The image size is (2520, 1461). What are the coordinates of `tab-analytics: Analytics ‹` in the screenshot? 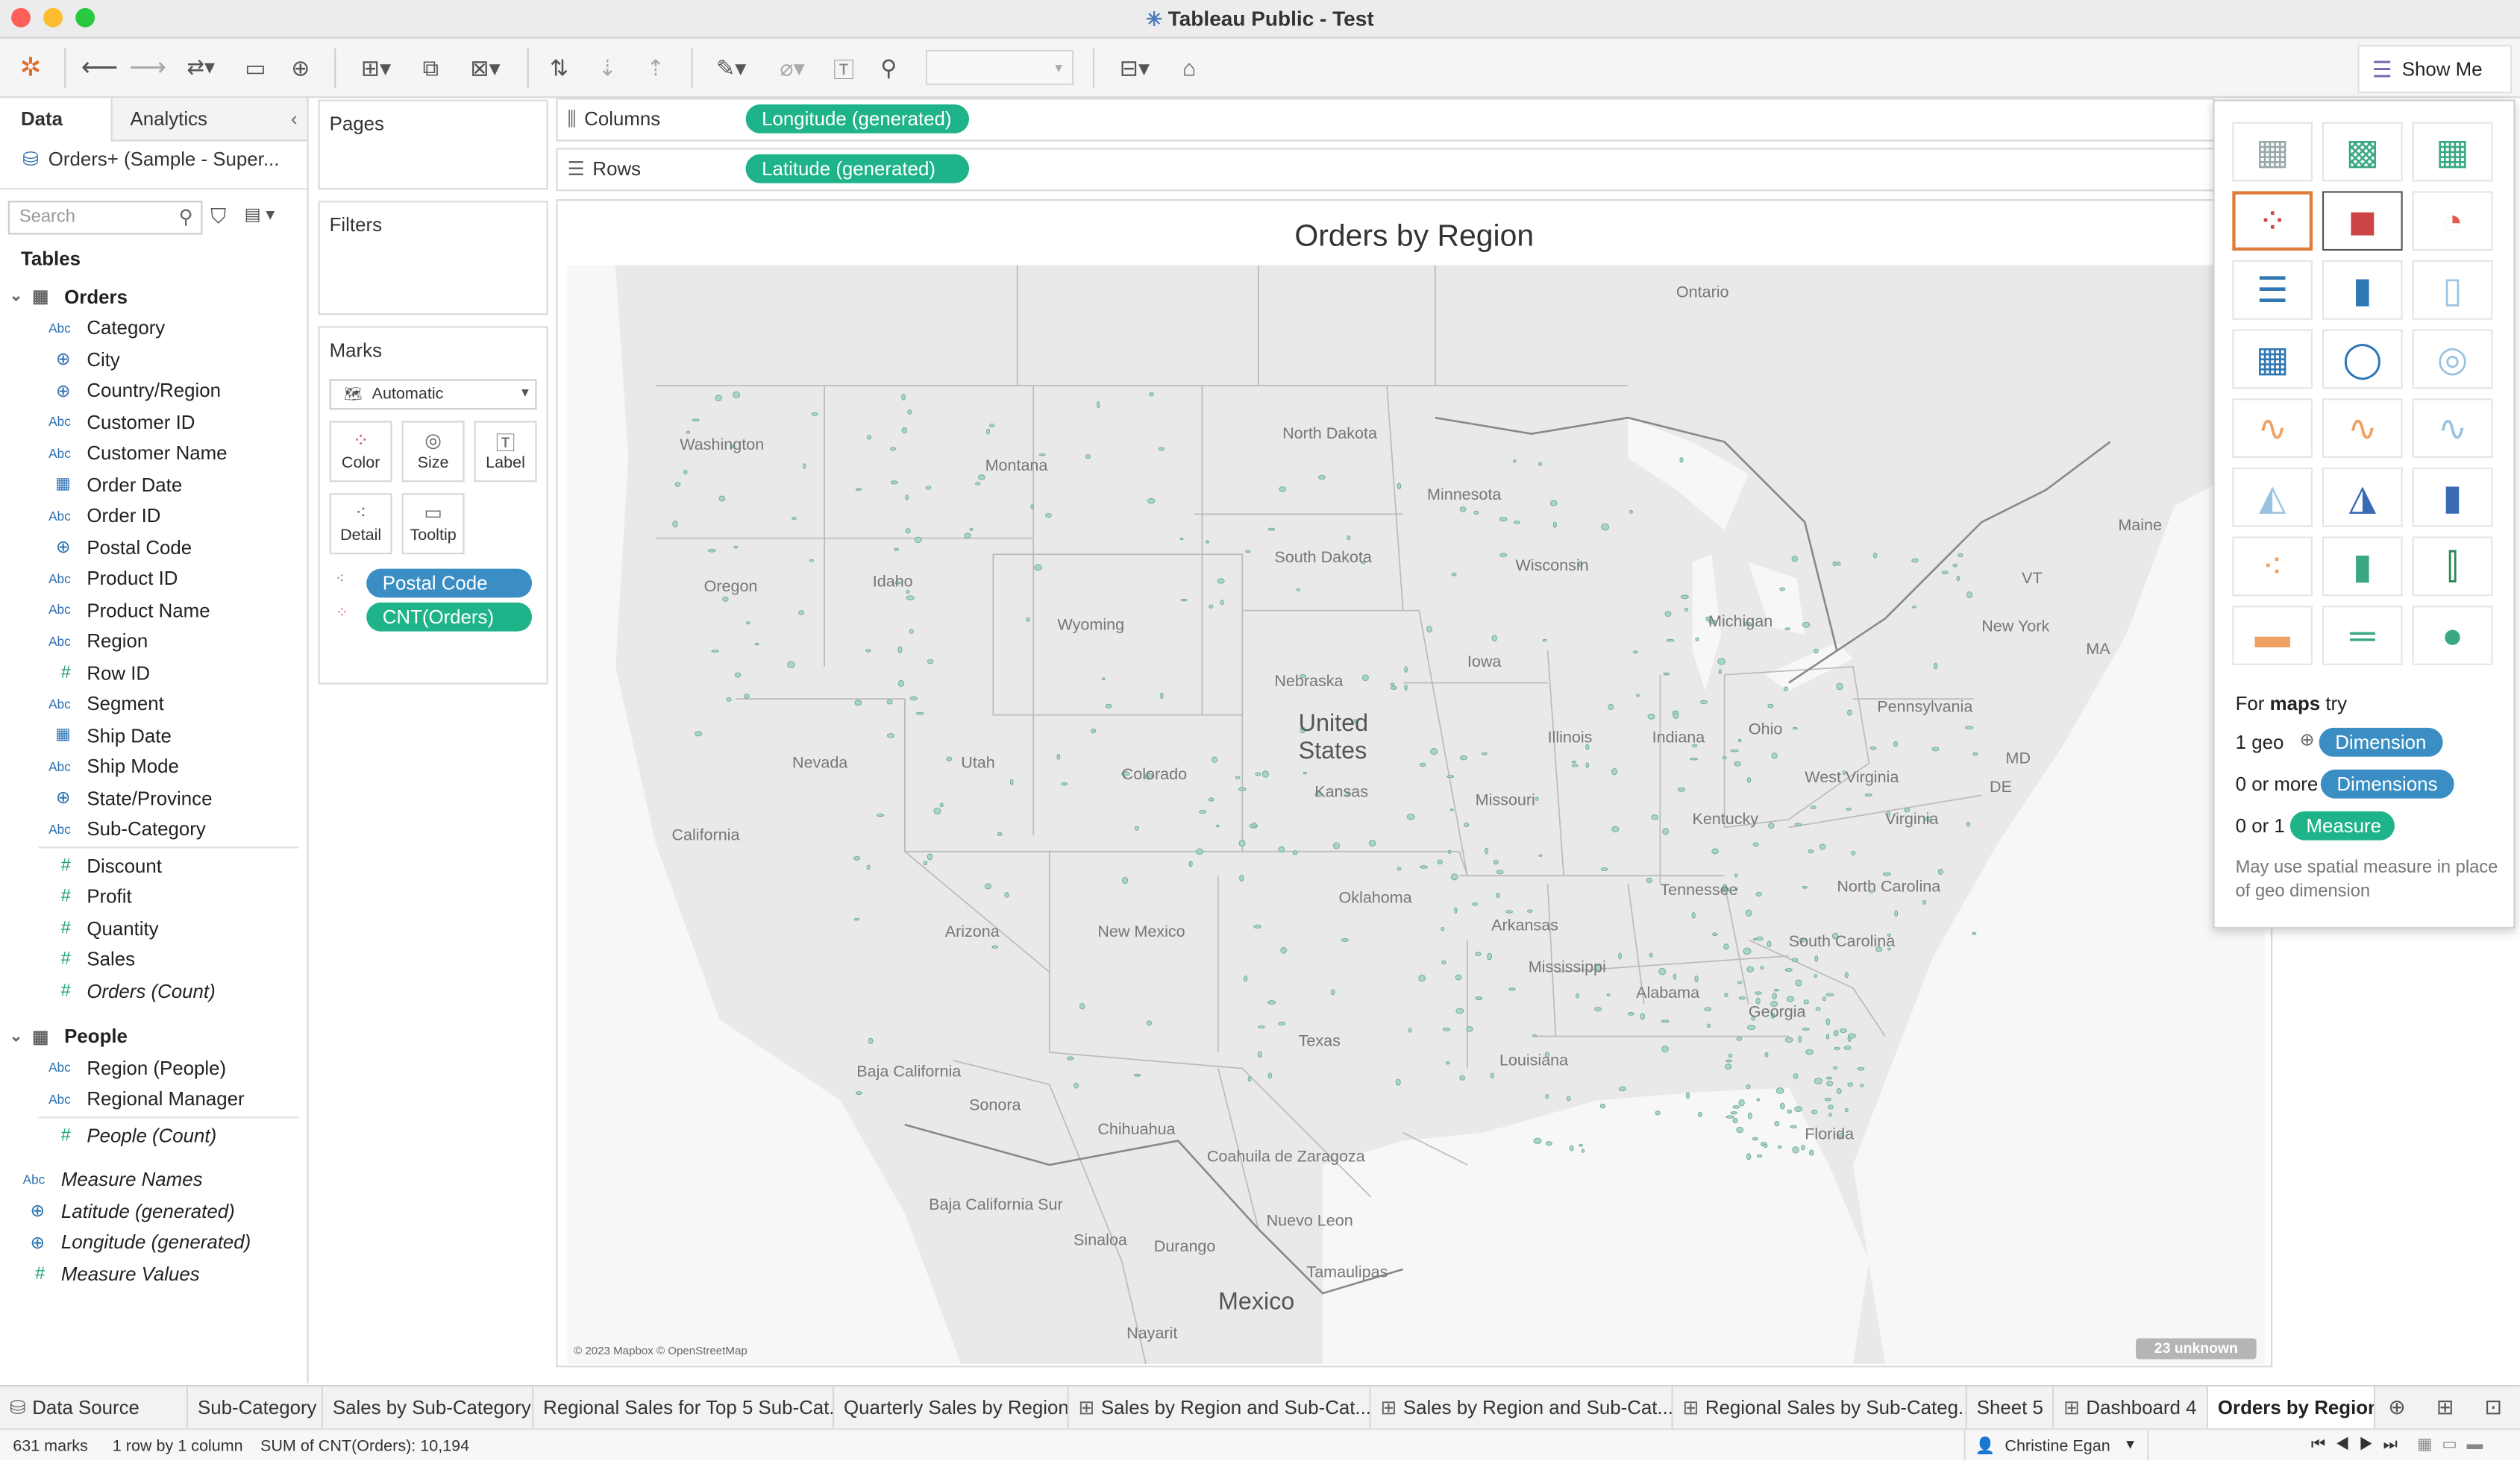 It's located at (209, 120).